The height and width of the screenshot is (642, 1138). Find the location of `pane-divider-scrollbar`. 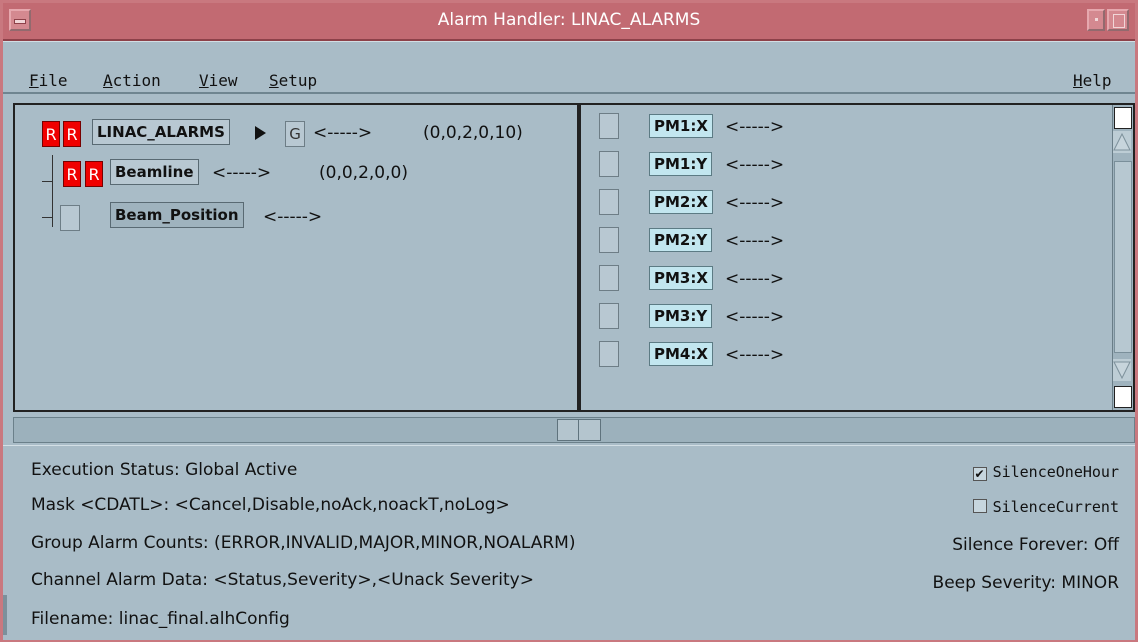

pane-divider-scrollbar is located at coordinates (574, 430).